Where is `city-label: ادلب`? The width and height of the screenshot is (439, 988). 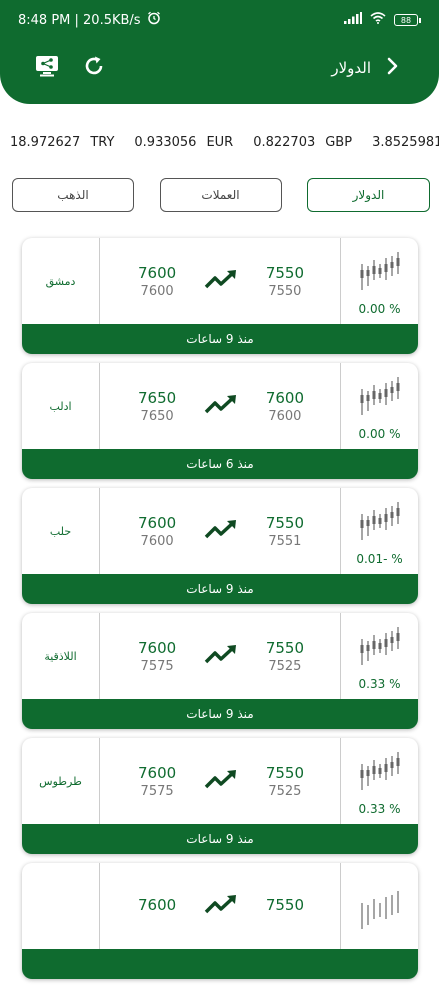
city-label: ادلب is located at coordinates (61, 406).